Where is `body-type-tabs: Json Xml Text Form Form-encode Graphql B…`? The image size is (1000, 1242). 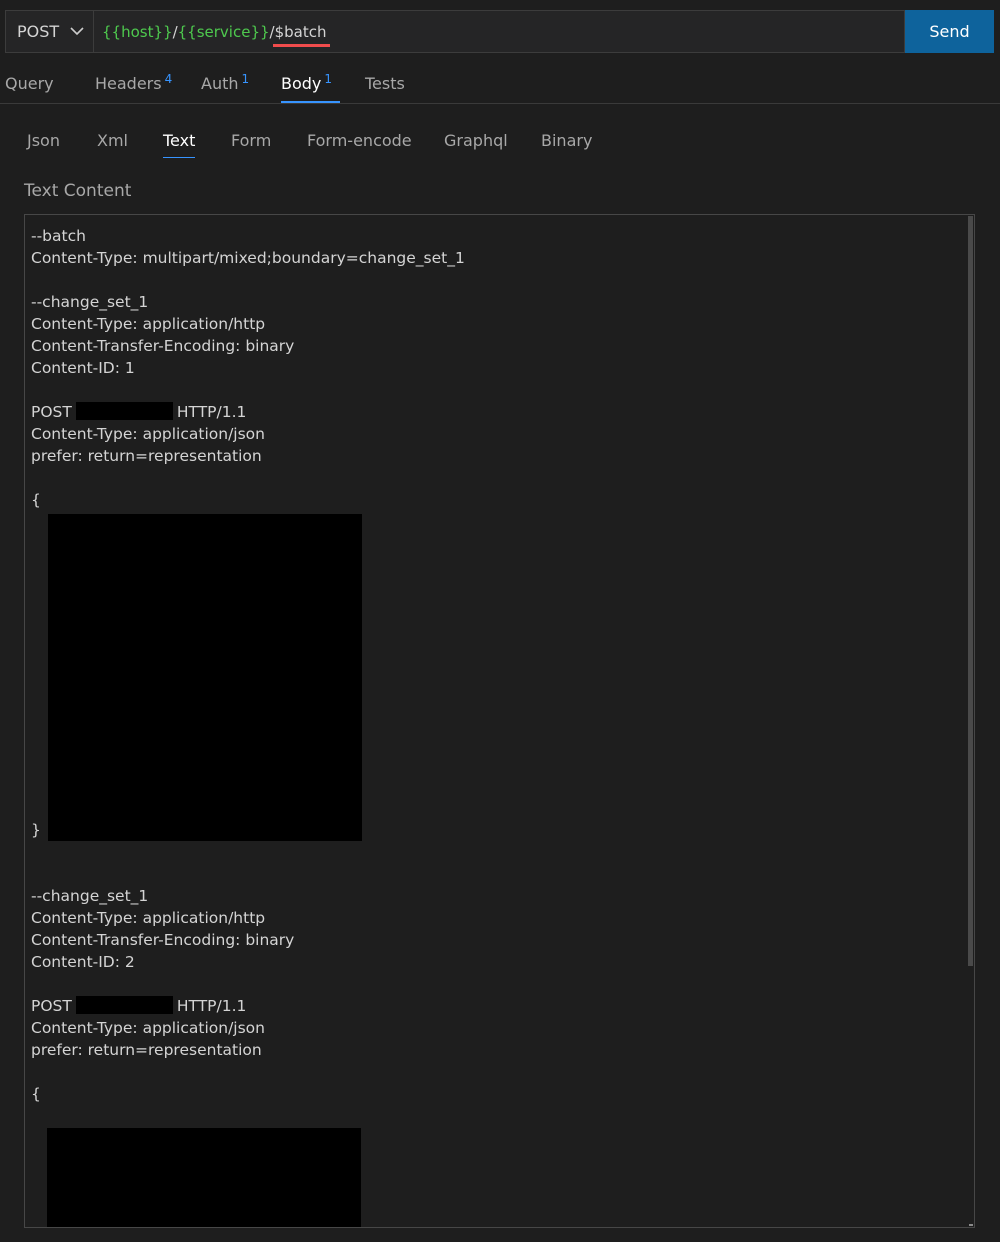
body-type-tabs: Json Xml Text Form Form-encode Graphql B… is located at coordinates (500, 146).